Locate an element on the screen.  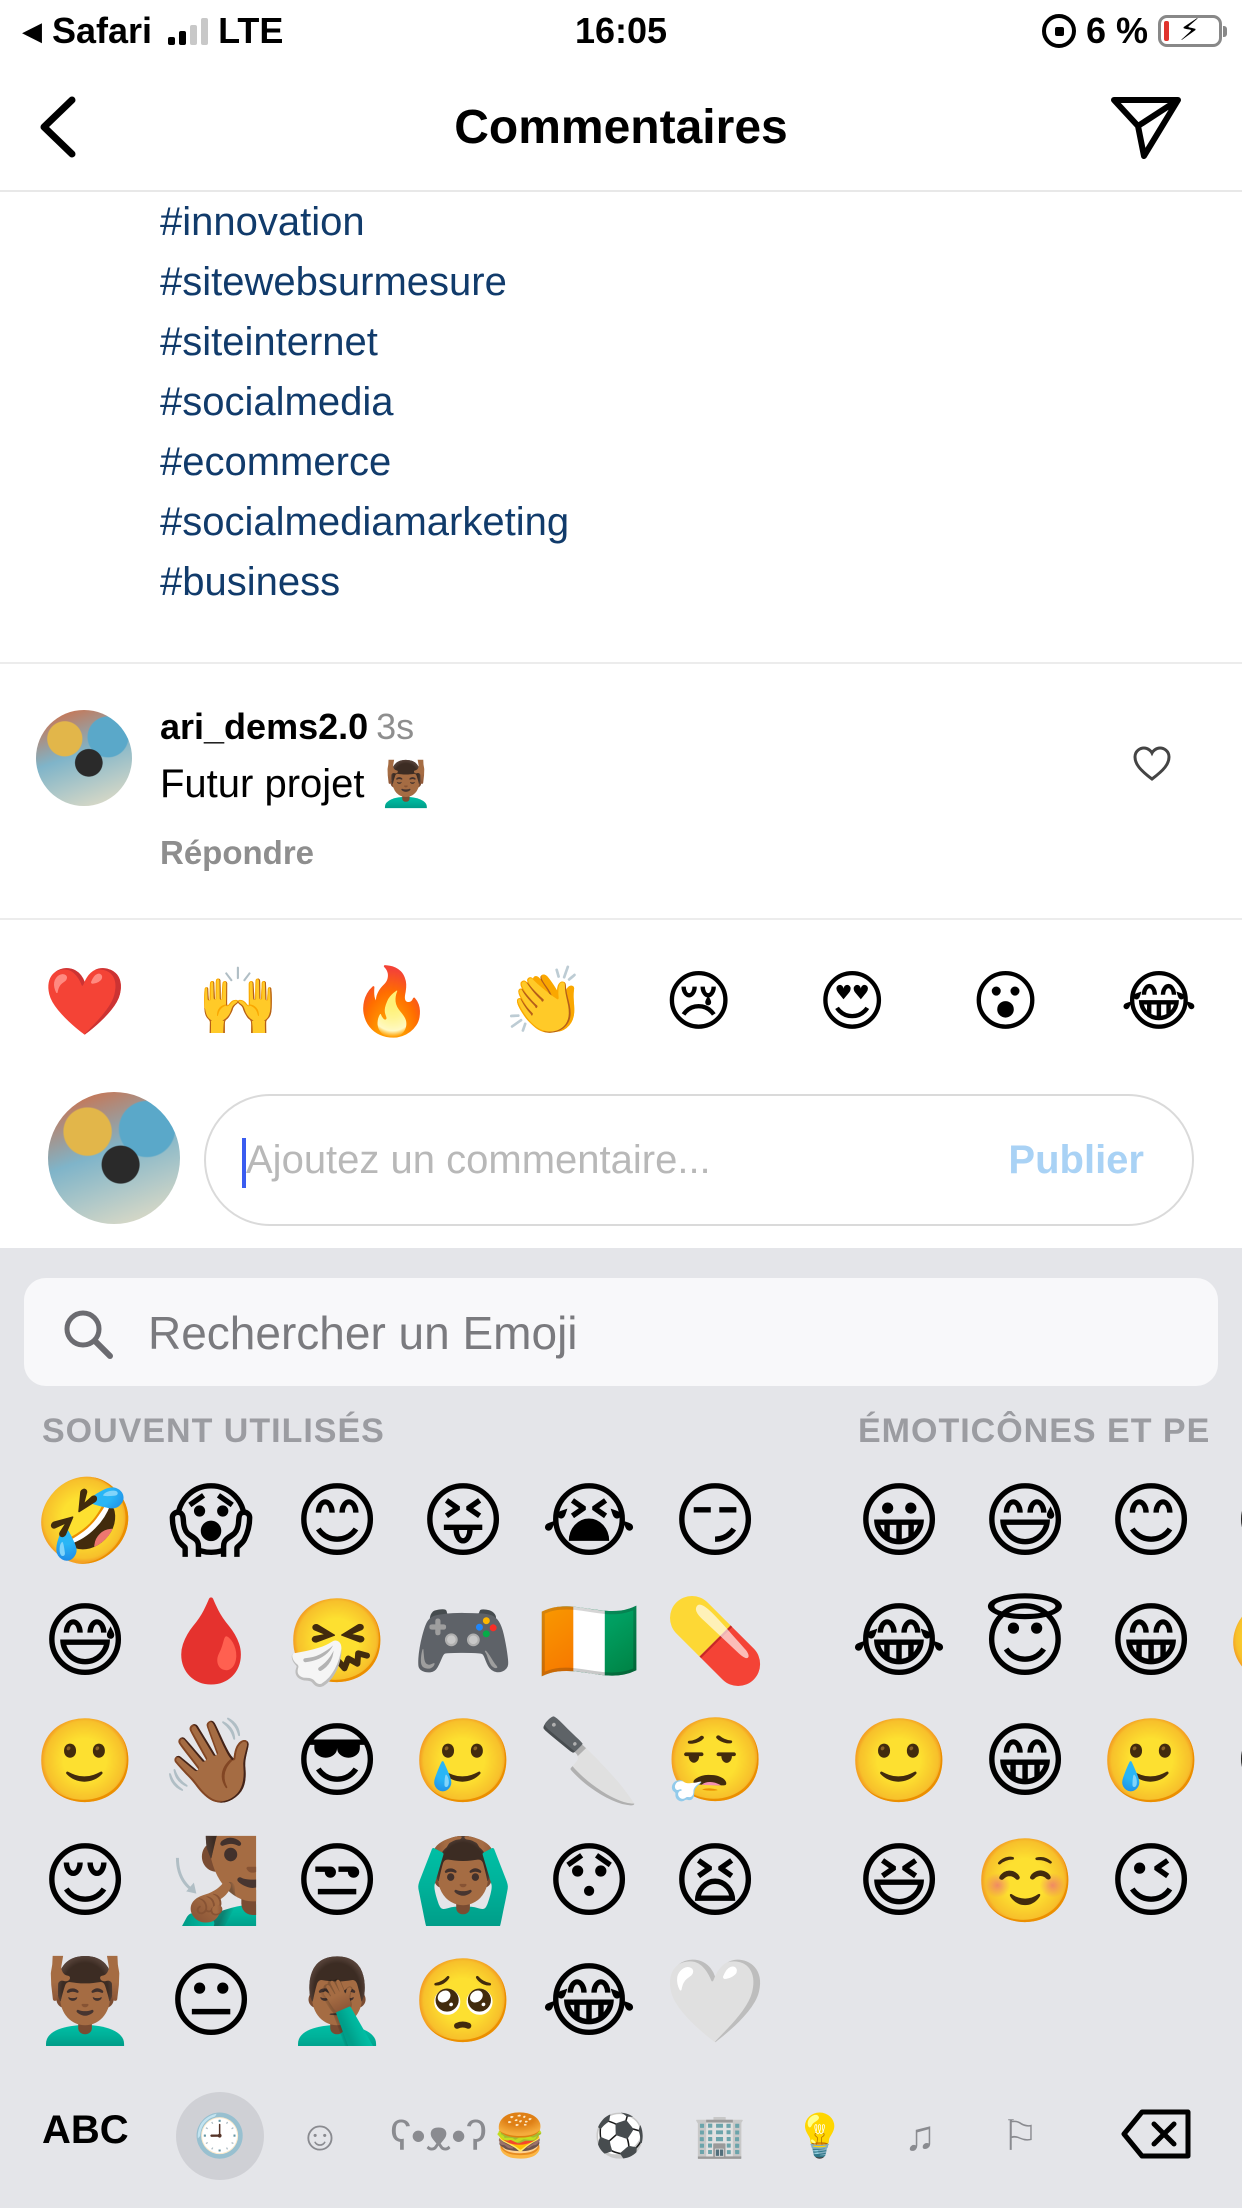
hashtag-link: #ecommerce is located at coordinates (364, 462).